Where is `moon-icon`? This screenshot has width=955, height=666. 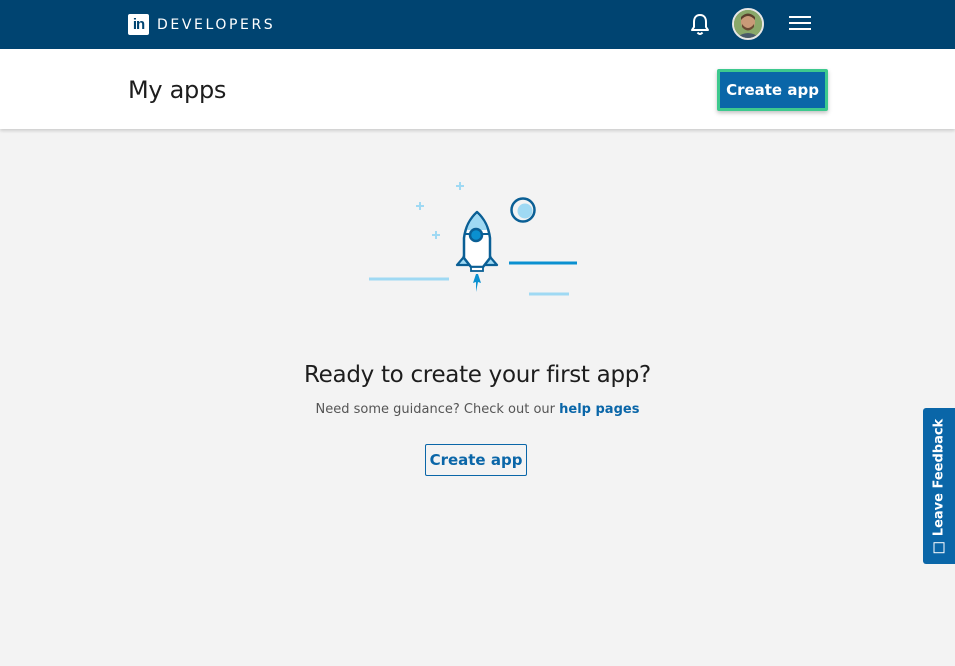
moon-icon is located at coordinates (523, 210).